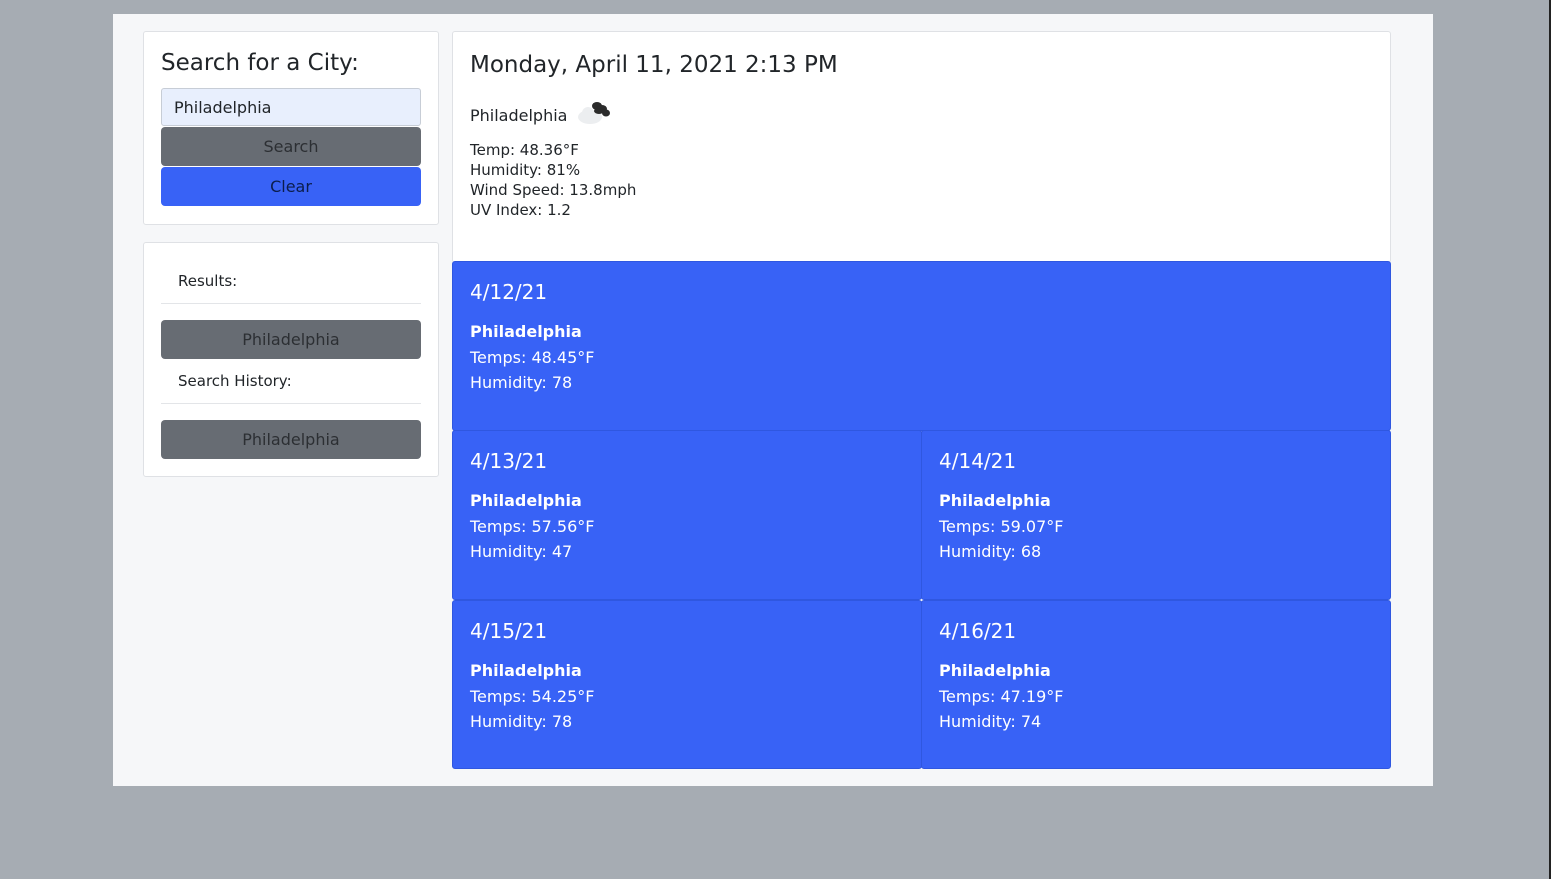 The width and height of the screenshot is (1551, 879). I want to click on forecast-date: 4/13/21, so click(509, 461).